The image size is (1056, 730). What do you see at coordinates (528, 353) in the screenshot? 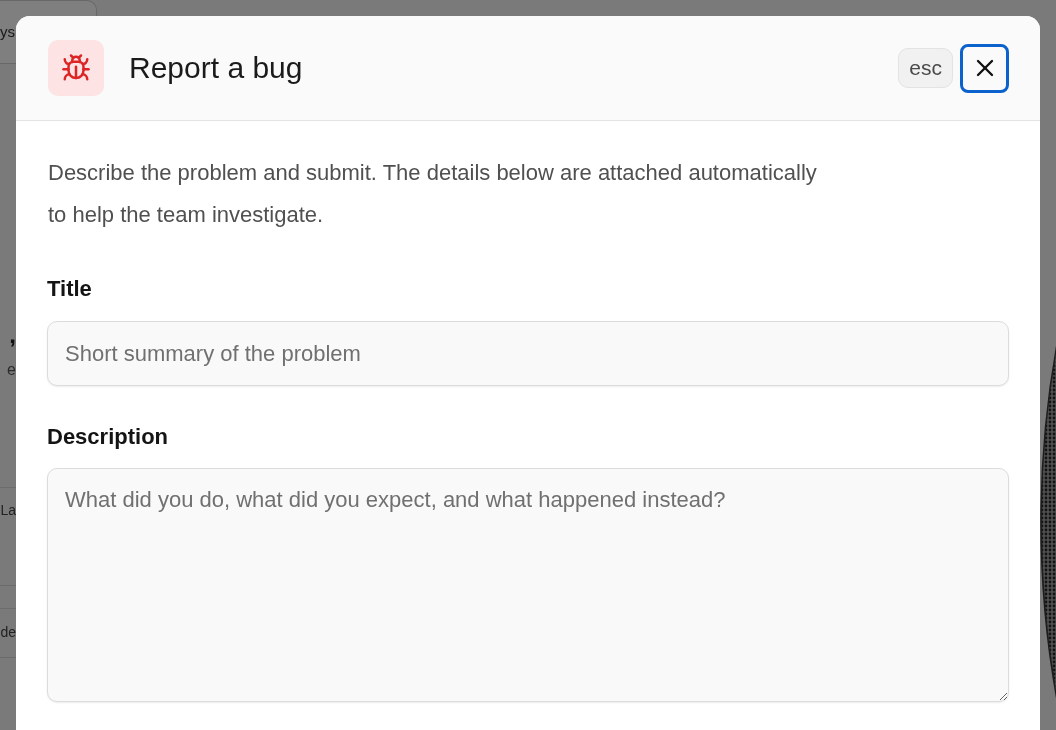
I see `title-input: Short summary of the problem` at bounding box center [528, 353].